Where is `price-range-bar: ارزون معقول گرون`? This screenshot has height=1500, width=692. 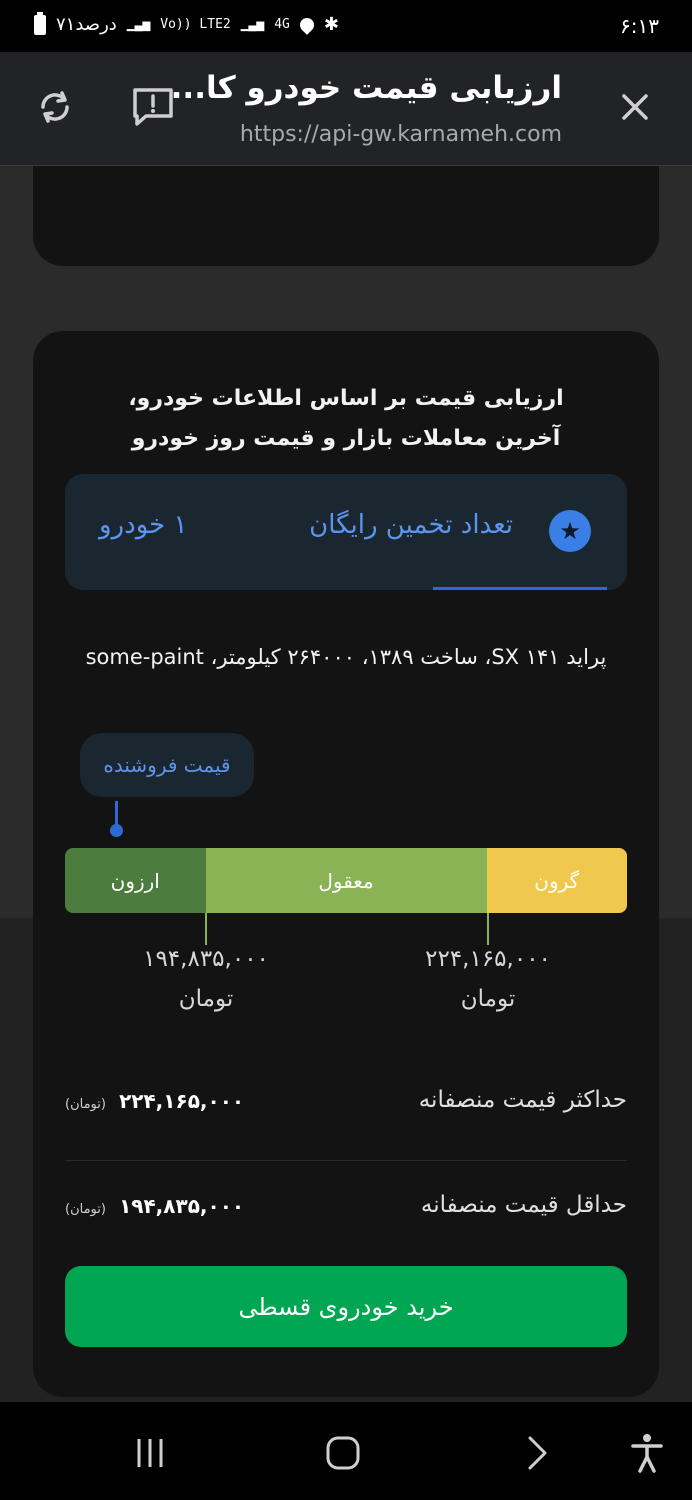 price-range-bar: ارزون معقول گرون is located at coordinates (346, 880).